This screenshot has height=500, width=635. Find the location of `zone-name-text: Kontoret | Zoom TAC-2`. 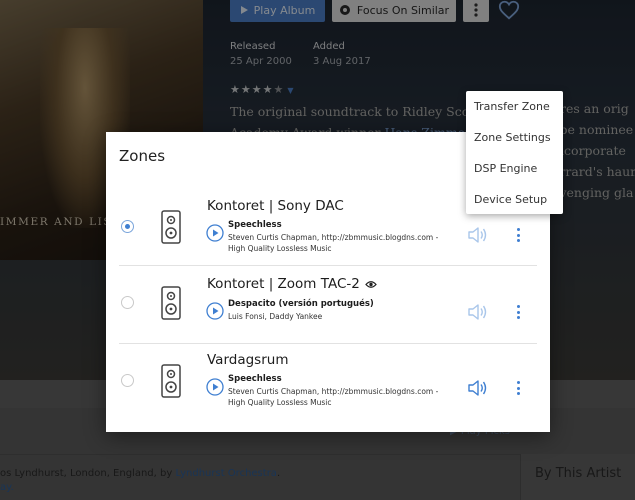

zone-name-text: Kontoret | Zoom TAC-2 is located at coordinates (283, 284).